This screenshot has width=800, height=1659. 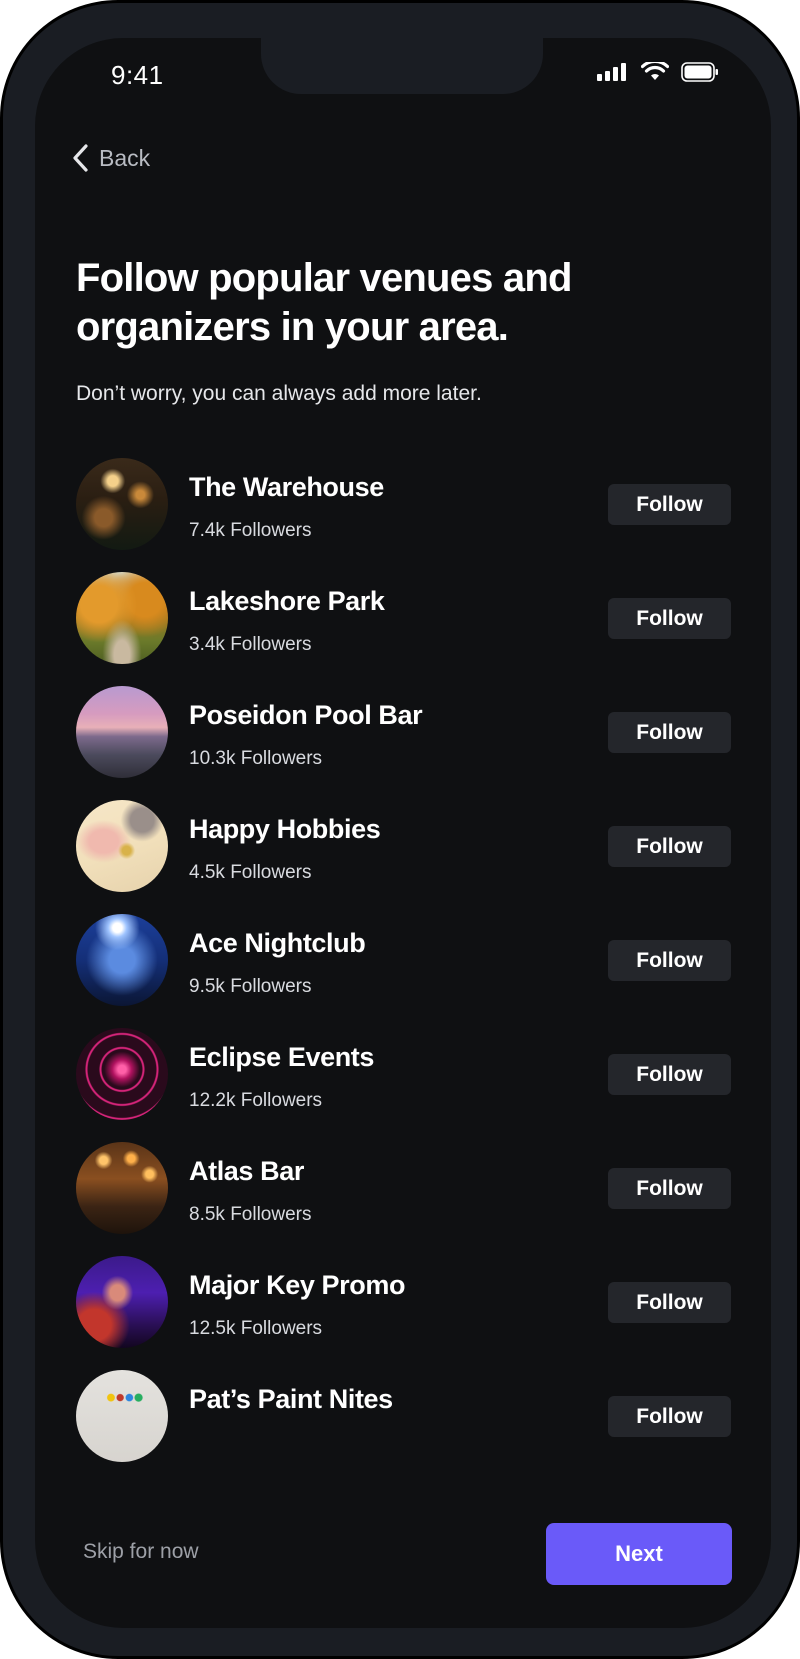 What do you see at coordinates (286, 487) in the screenshot?
I see `organizer-name: The Warehouse` at bounding box center [286, 487].